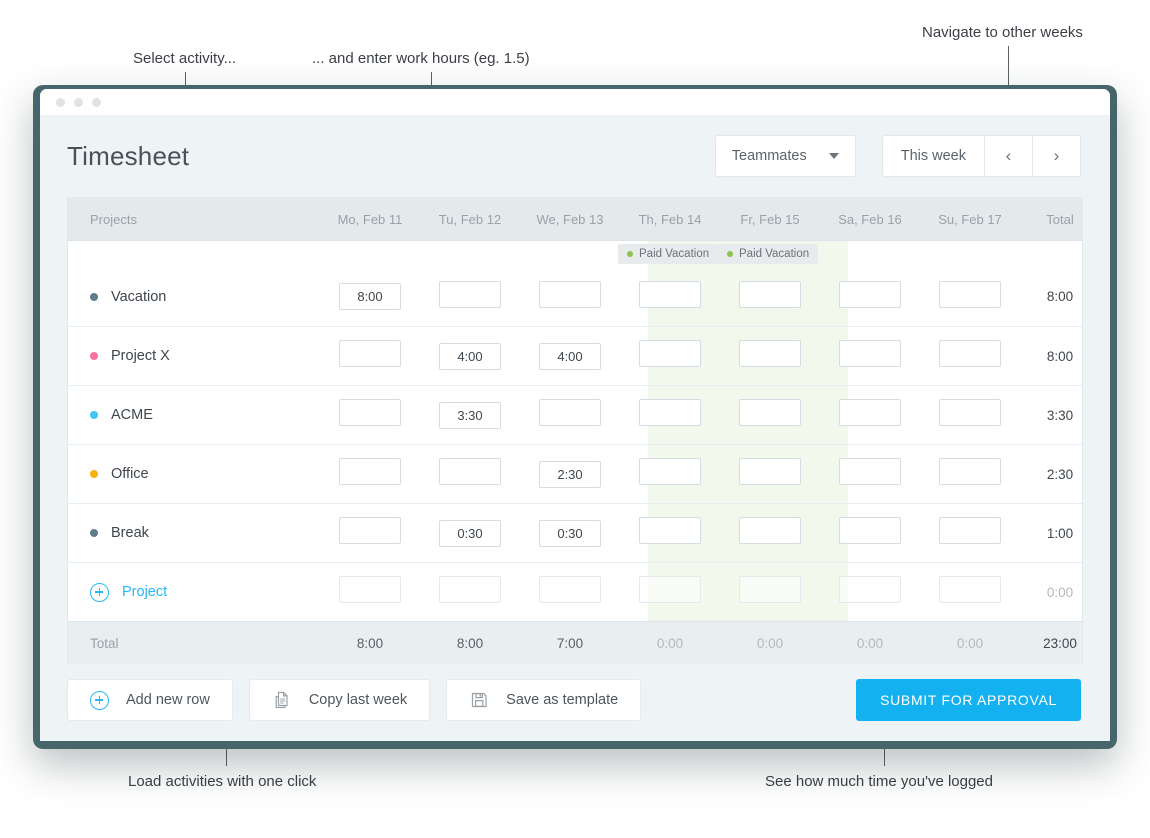  I want to click on row-total: 2:30, so click(1060, 474).